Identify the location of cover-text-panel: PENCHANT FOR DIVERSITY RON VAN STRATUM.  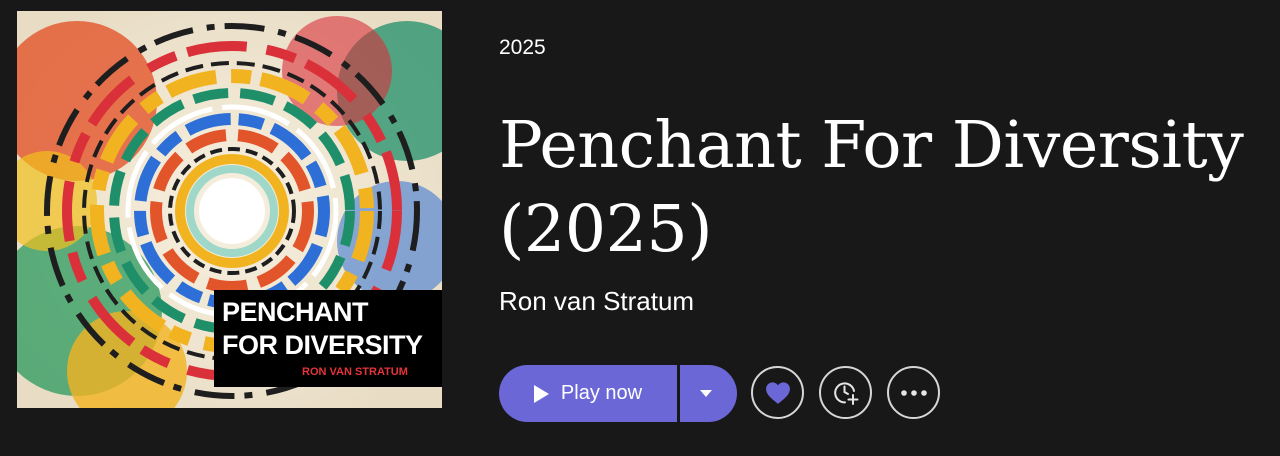
(328, 338).